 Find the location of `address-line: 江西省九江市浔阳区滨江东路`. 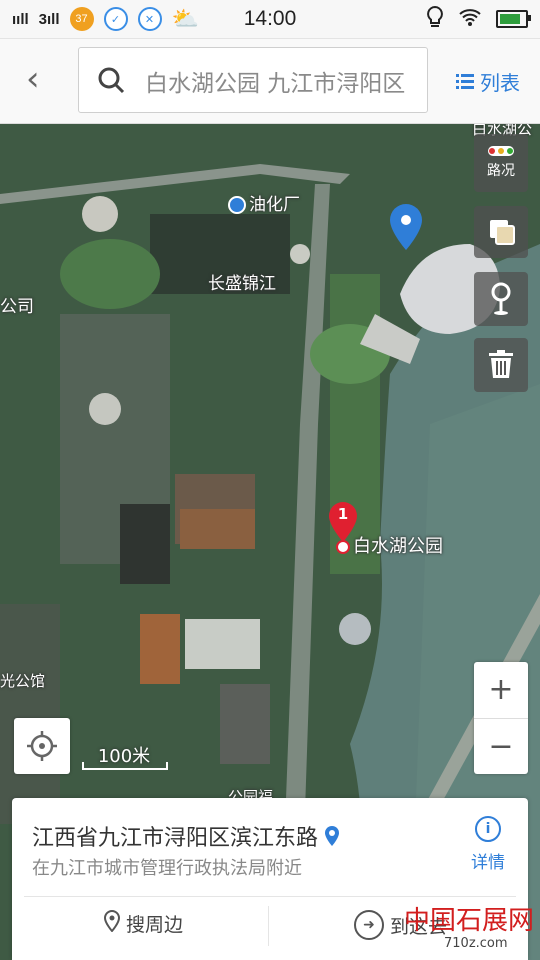

address-line: 江西省九江市浔阳区滨江东路 is located at coordinates (186, 836).